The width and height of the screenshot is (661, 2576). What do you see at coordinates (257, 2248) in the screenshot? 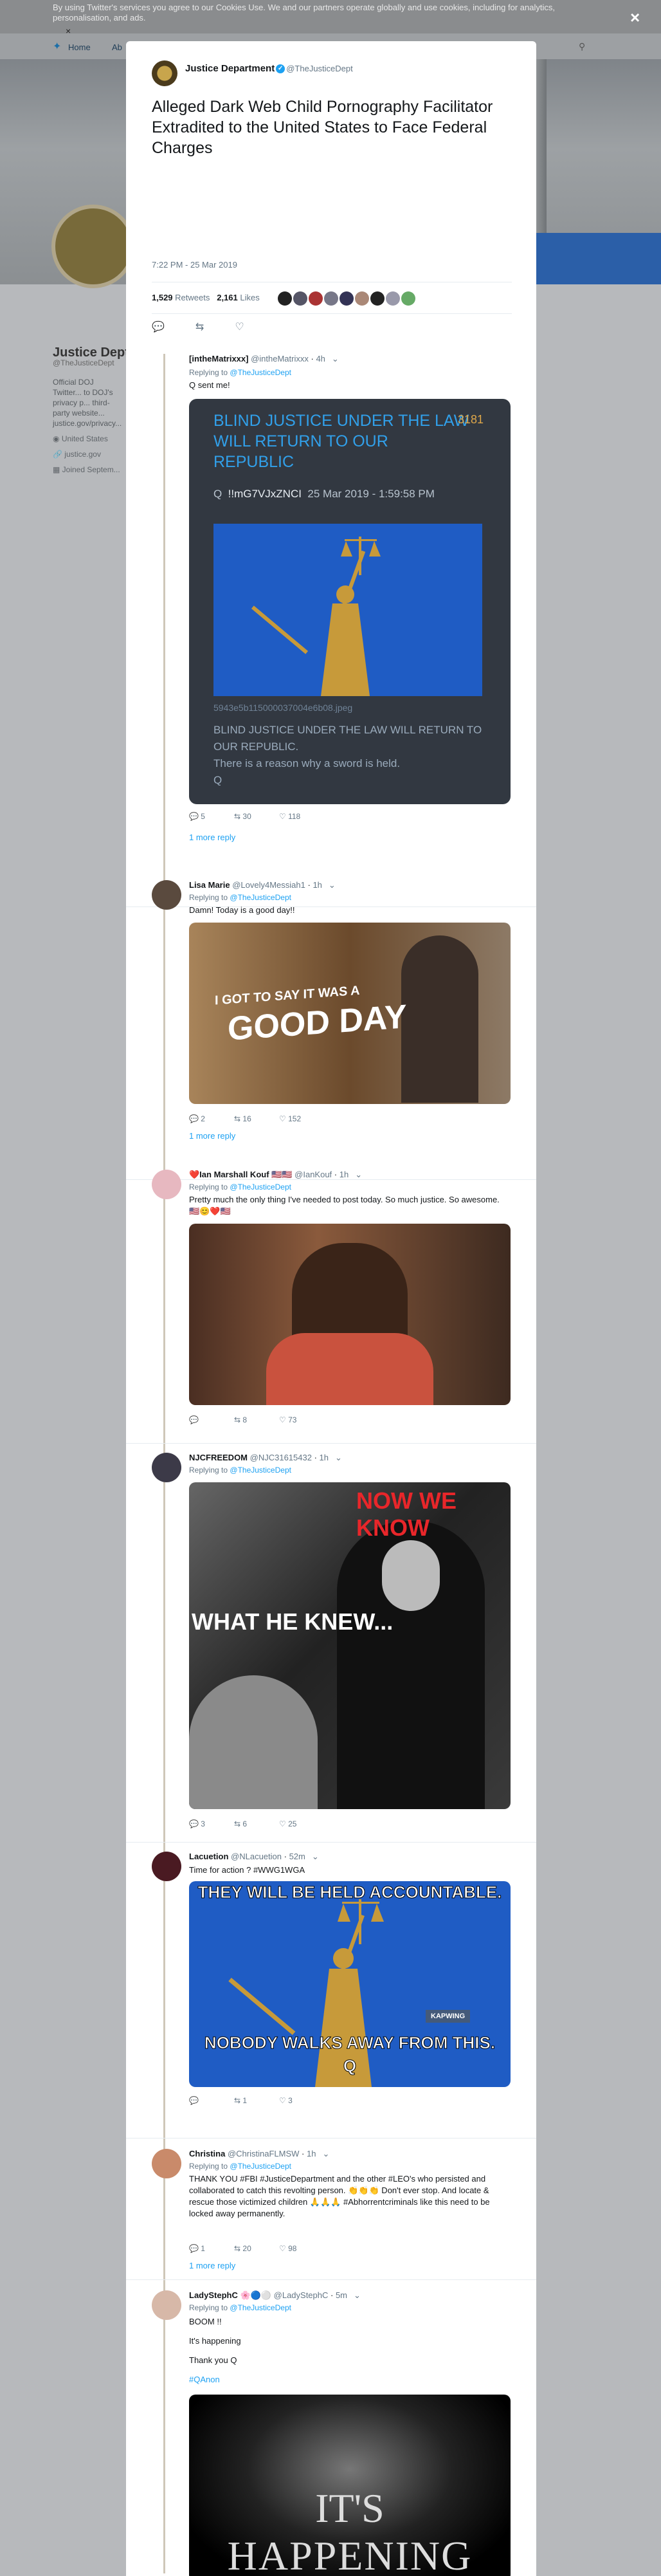
I see `retweet-count: ⇆ 20` at bounding box center [257, 2248].